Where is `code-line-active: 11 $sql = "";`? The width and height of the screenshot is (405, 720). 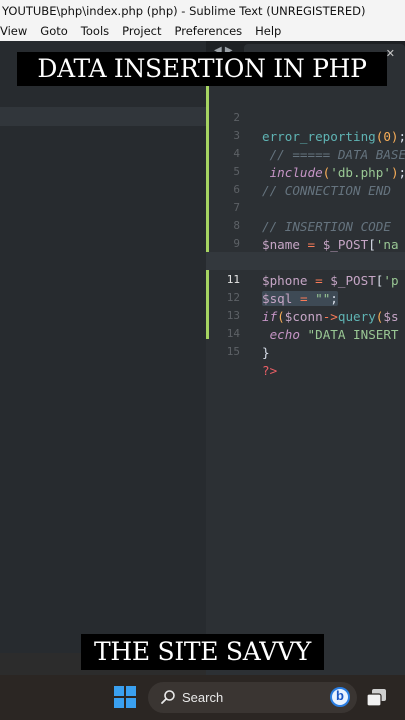 code-line-active: 11 $sql = ""; is located at coordinates (305, 279).